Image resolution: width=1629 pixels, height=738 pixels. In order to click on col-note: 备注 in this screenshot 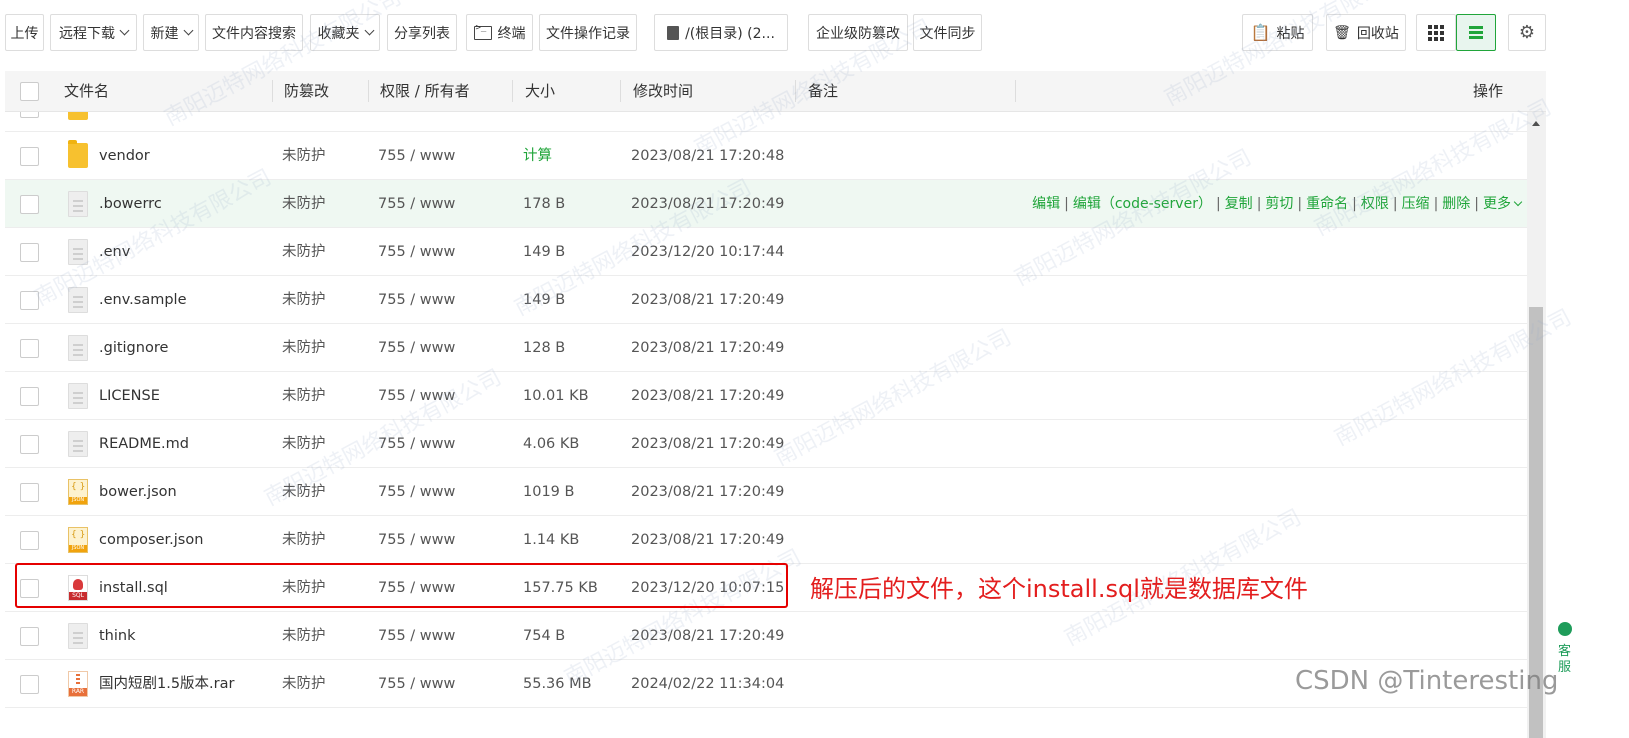, I will do `click(823, 91)`.